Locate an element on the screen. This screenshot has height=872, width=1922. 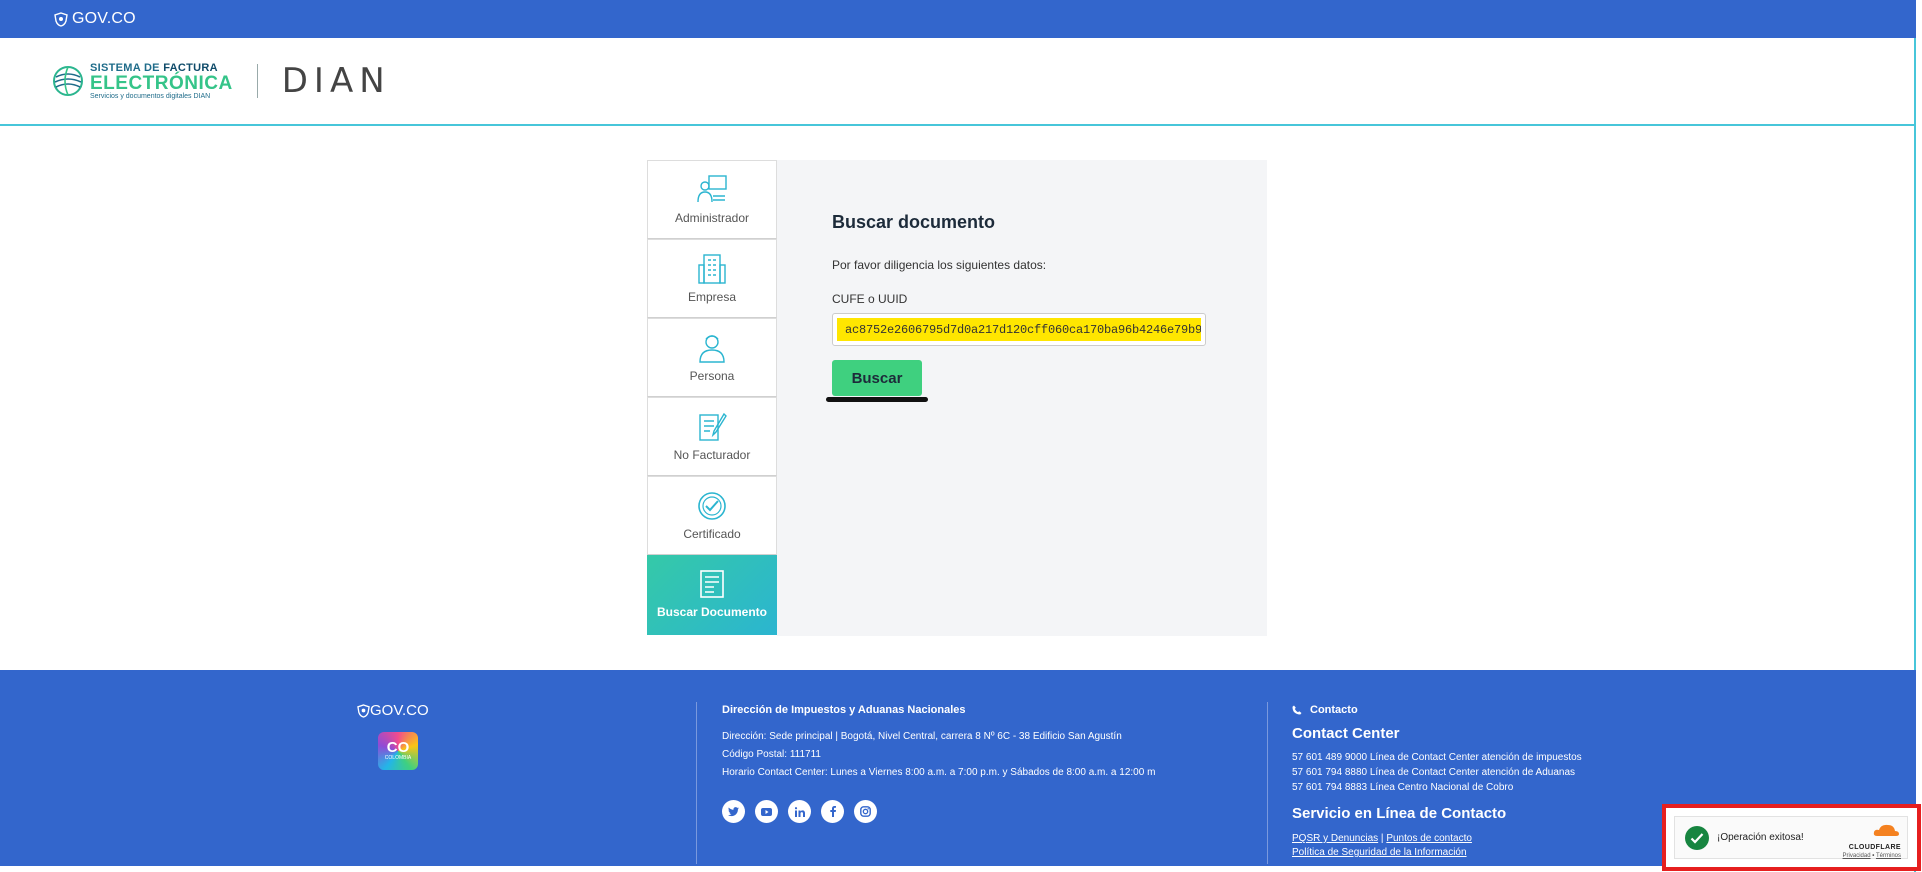
tab-no-facturador: No Facturador is located at coordinates (712, 436).